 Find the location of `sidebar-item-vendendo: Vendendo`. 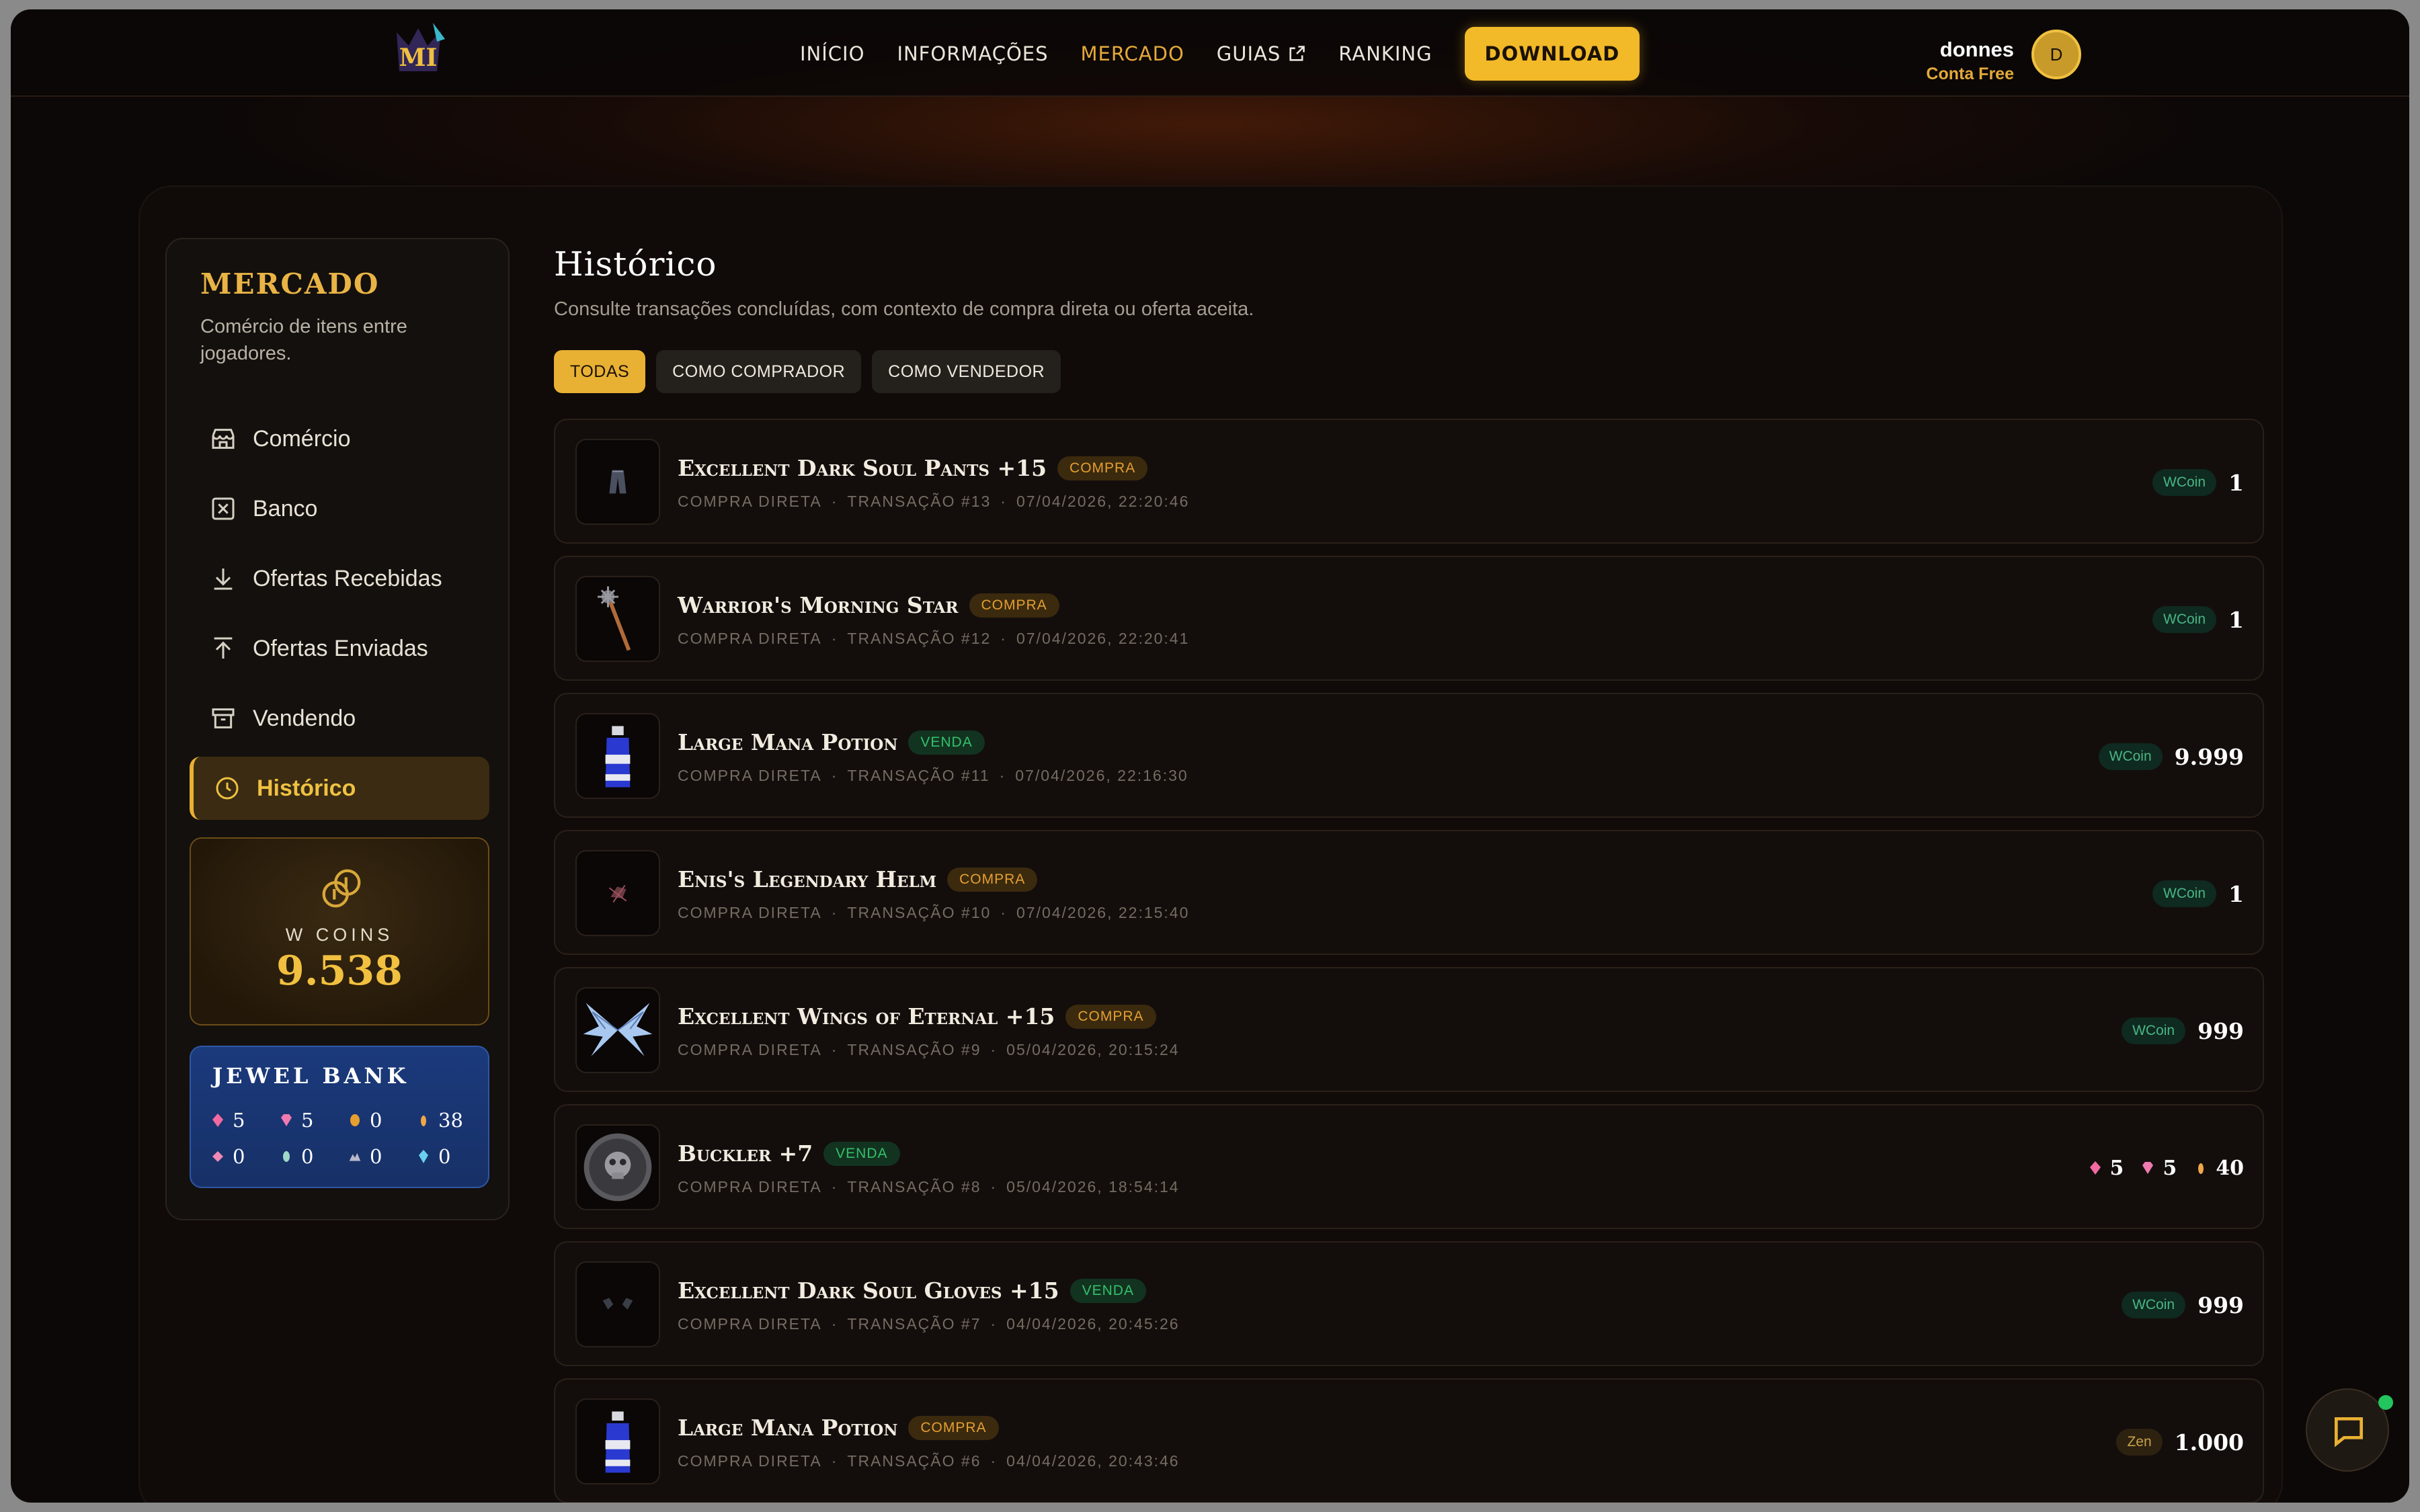

sidebar-item-vendendo: Vendendo is located at coordinates (339, 719).